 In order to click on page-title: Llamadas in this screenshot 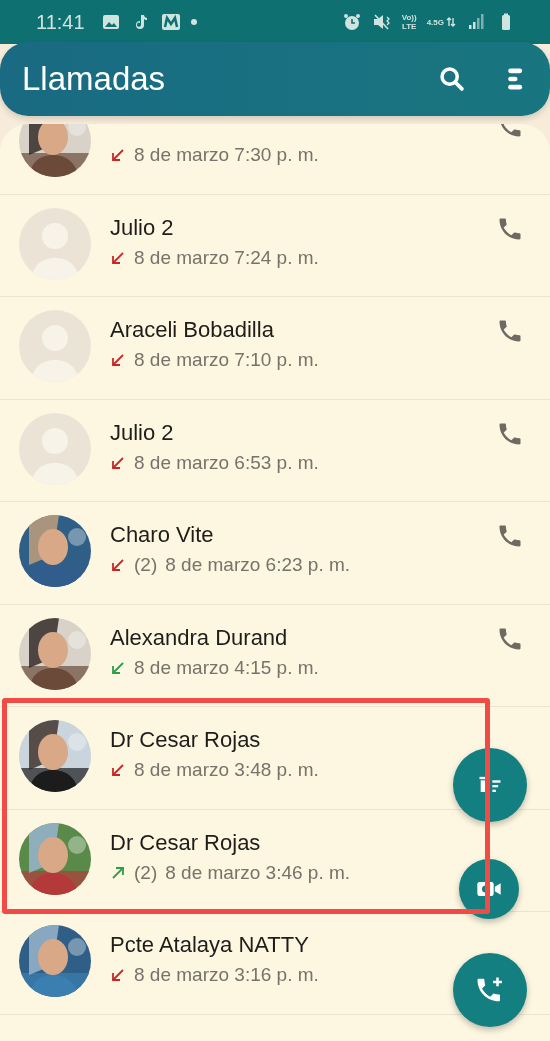, I will do `click(94, 79)`.